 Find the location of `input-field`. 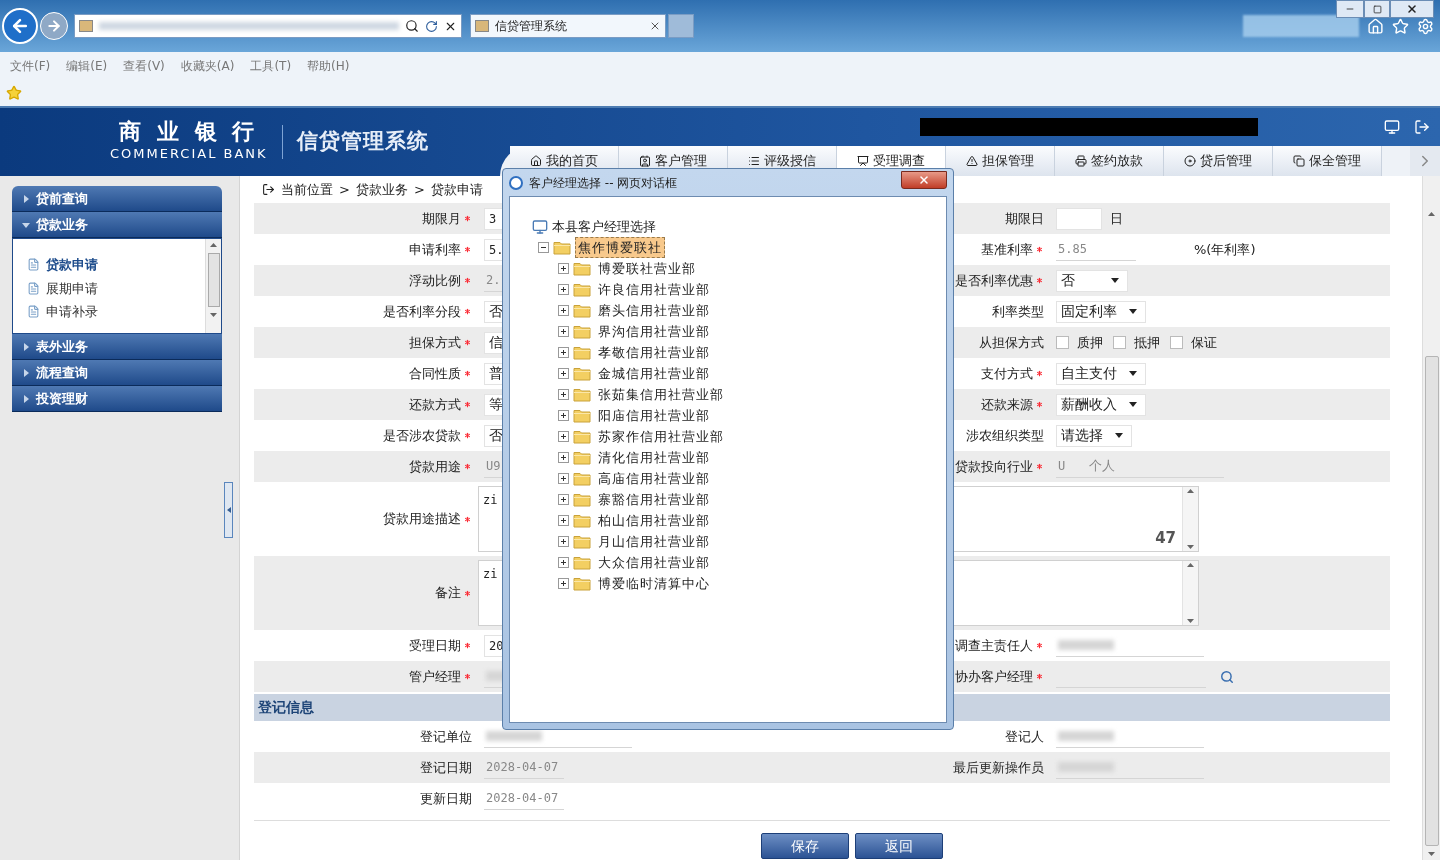

input-field is located at coordinates (1079, 218).